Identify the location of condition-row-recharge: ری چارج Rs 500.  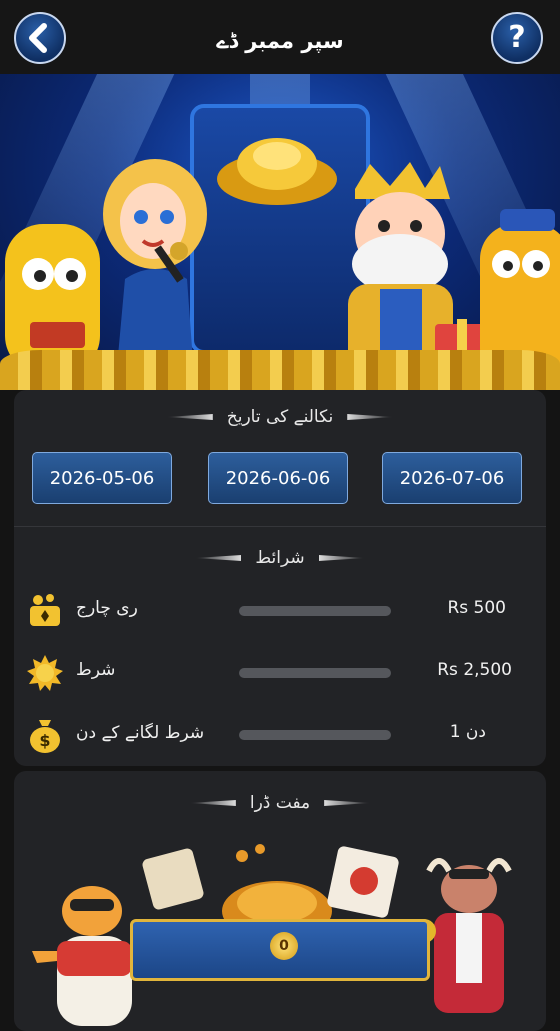
(280, 610).